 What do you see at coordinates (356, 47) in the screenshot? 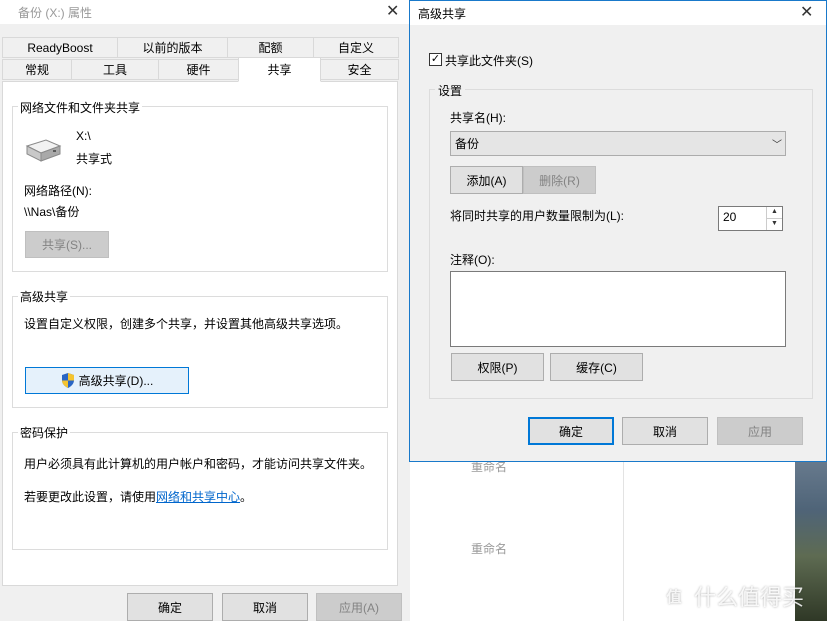
I see `tab-customize: 自定义` at bounding box center [356, 47].